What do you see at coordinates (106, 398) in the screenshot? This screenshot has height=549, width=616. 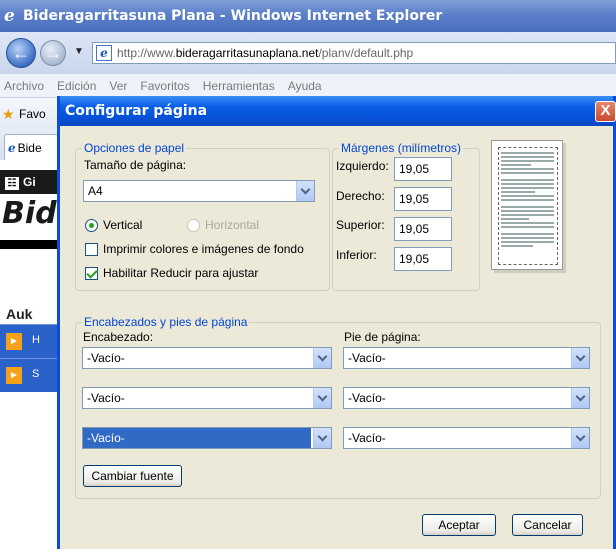 I see `header-value-2: -Vacío-` at bounding box center [106, 398].